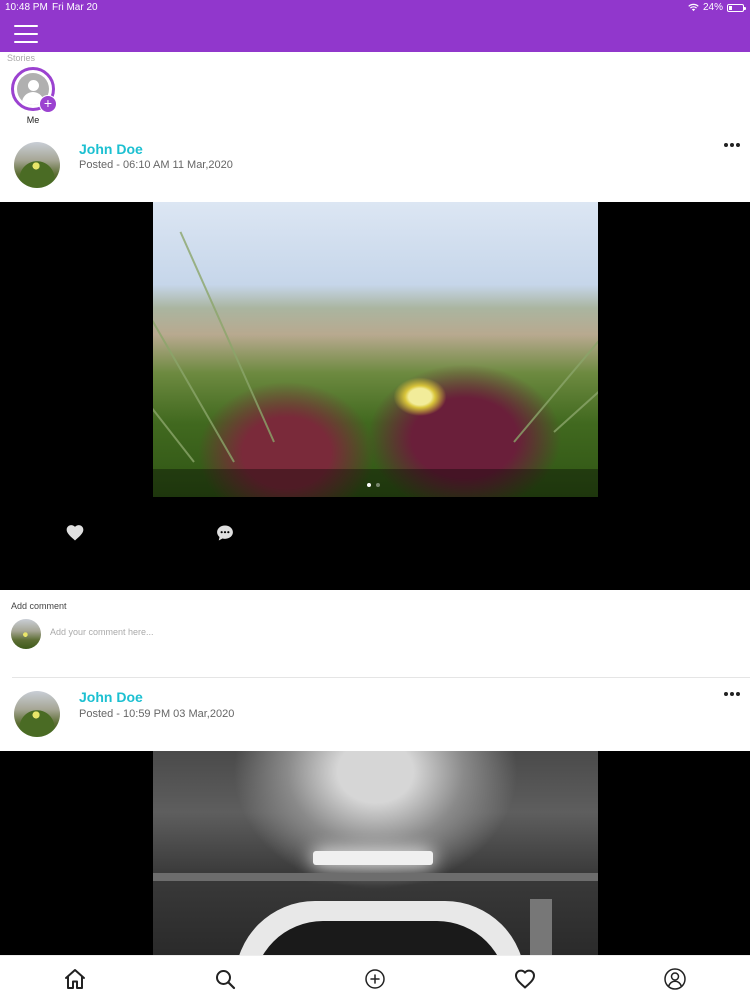  I want to click on story-ring: +, so click(34, 90).